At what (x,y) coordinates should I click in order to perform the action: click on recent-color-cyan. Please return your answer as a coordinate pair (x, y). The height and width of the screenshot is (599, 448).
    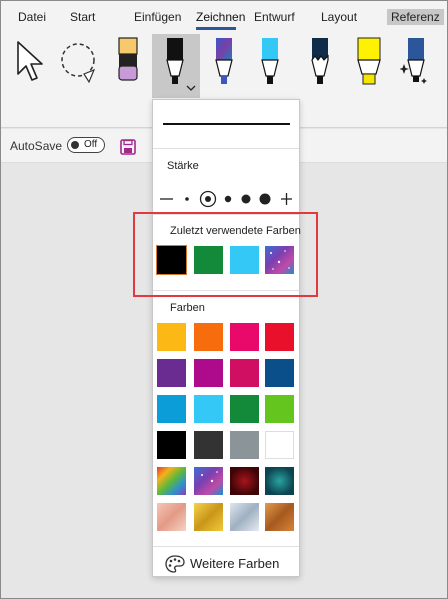
    Looking at the image, I should click on (244, 260).